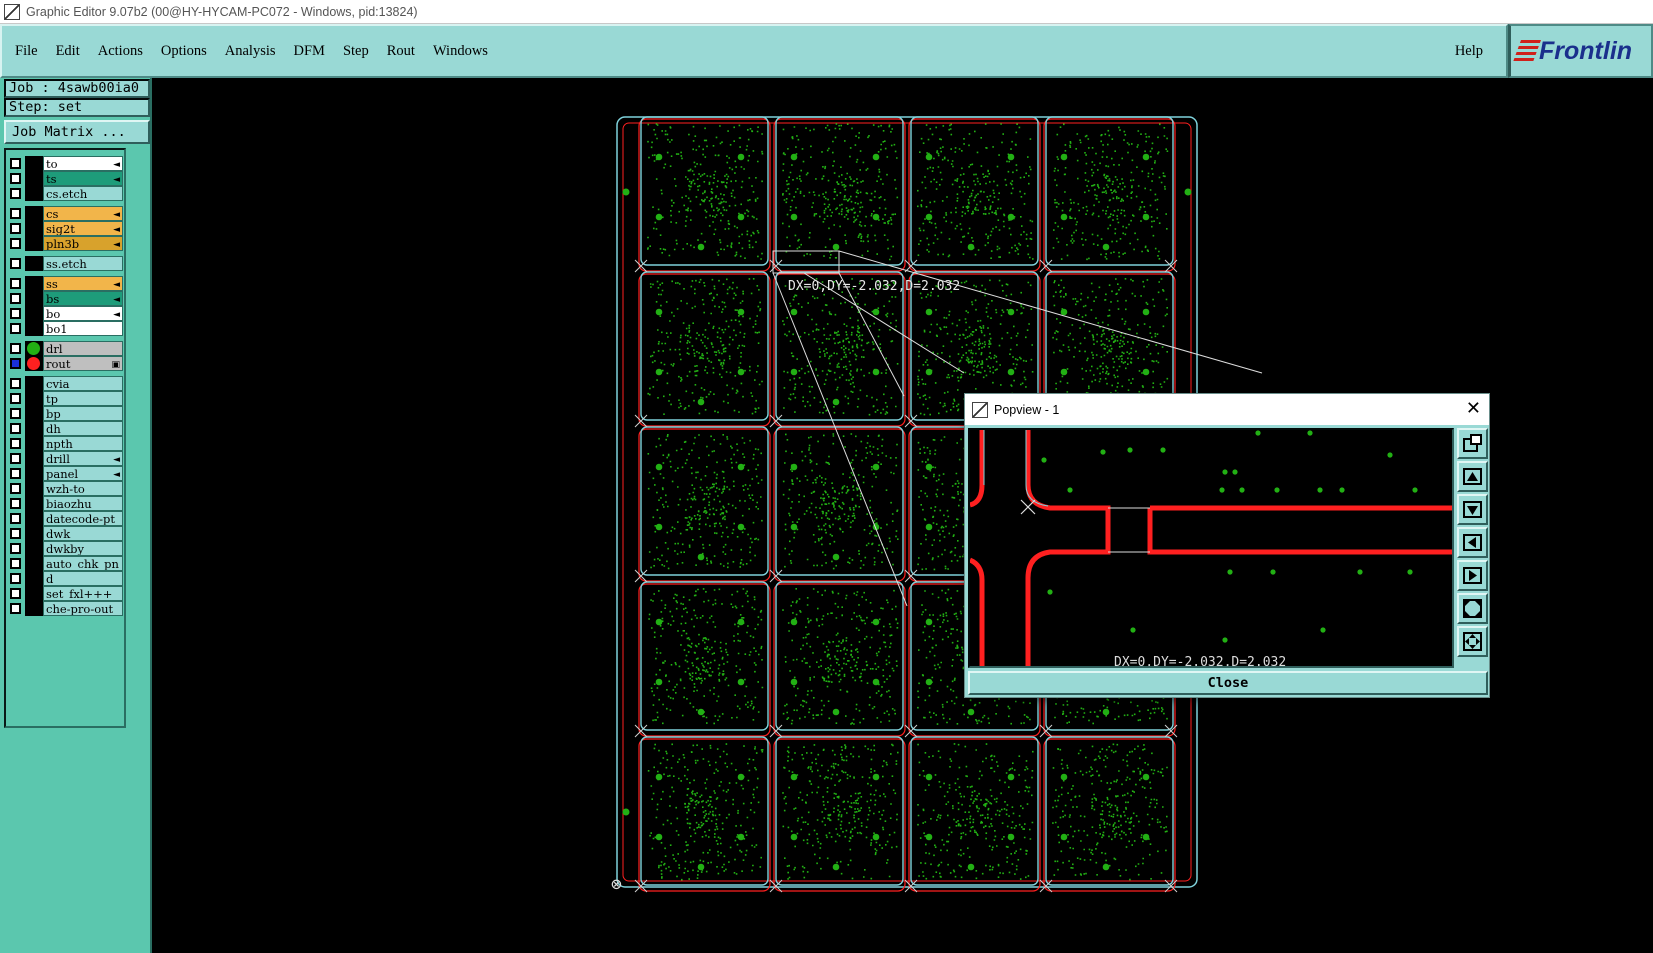 The width and height of the screenshot is (1653, 953). I want to click on layer-row-che-pro-out: che-pro-out, so click(65, 608).